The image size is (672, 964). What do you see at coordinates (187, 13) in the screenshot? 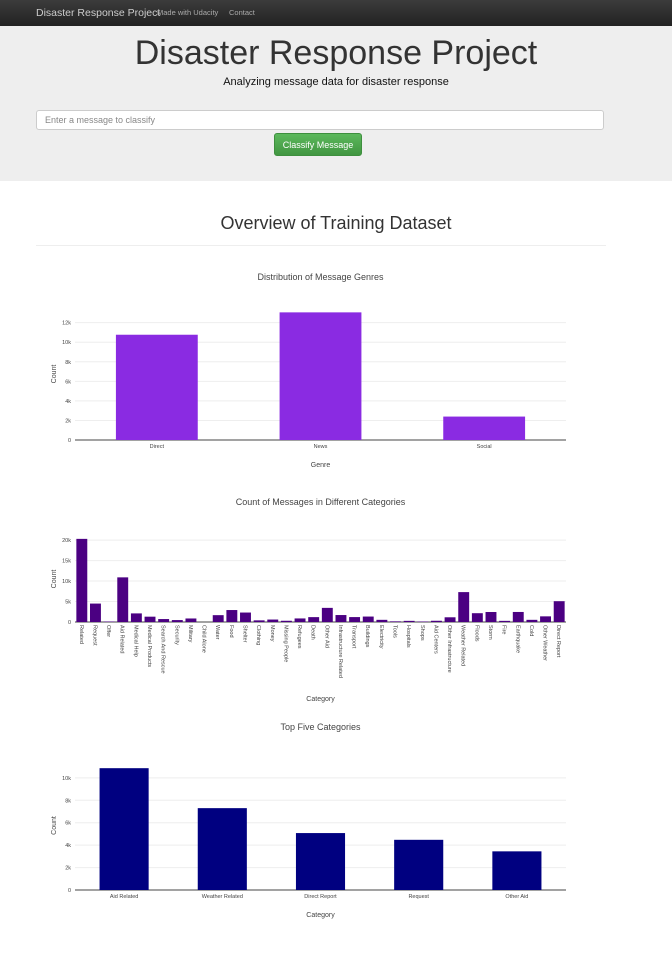
I see `nav-link-udacity: Made with Udacity` at bounding box center [187, 13].